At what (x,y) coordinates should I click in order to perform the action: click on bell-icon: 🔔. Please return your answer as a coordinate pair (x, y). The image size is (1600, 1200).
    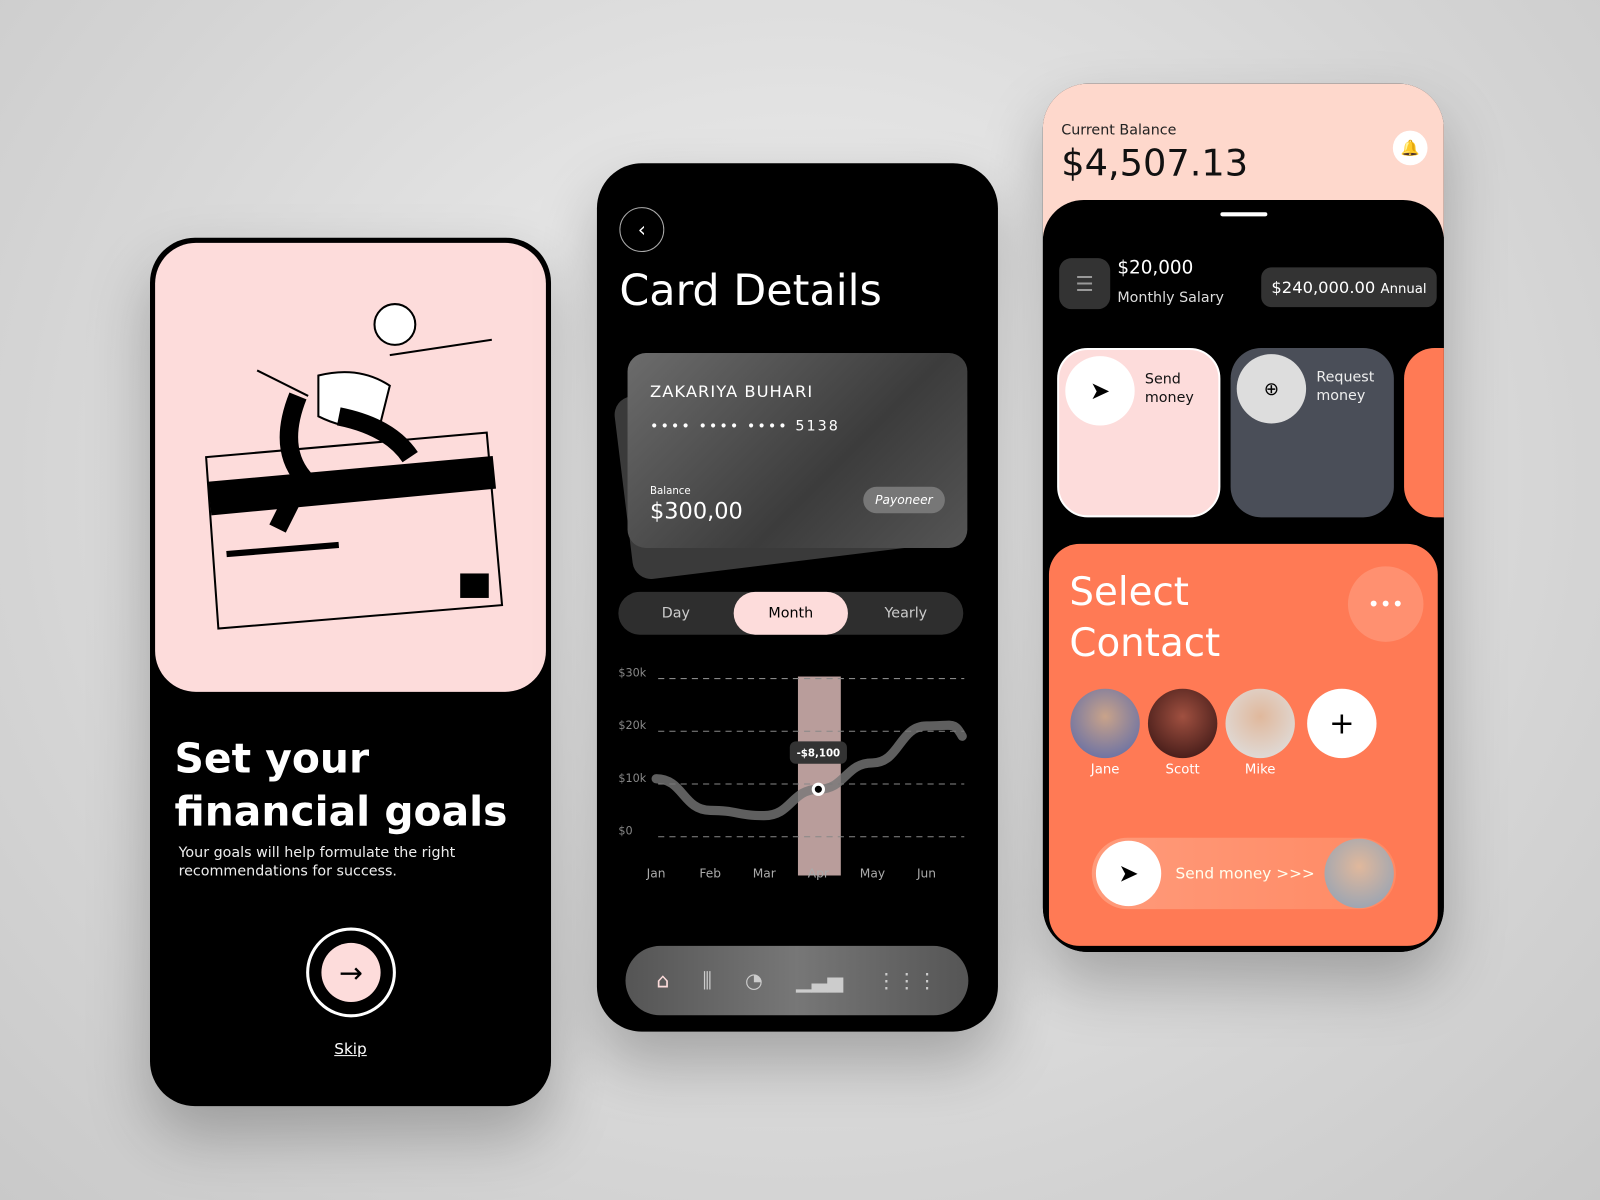
    Looking at the image, I should click on (1410, 148).